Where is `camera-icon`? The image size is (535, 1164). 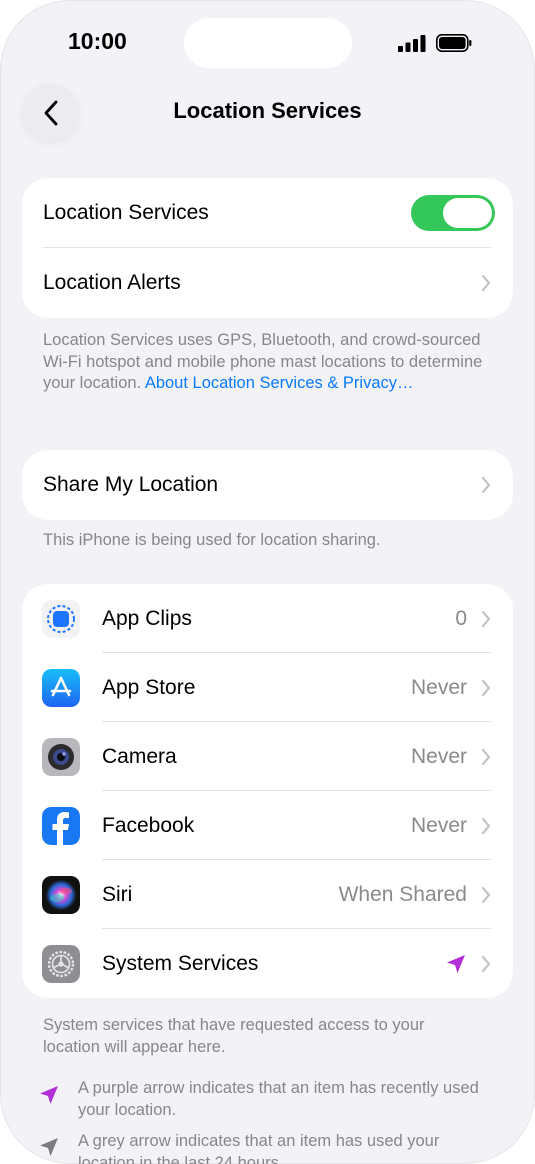
camera-icon is located at coordinates (61, 756).